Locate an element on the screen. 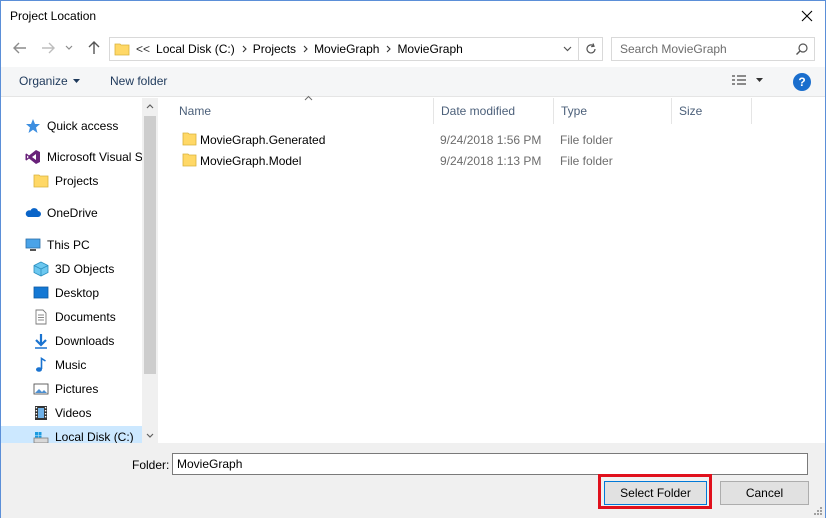 This screenshot has height=518, width=826. drive-icon is located at coordinates (41, 436).